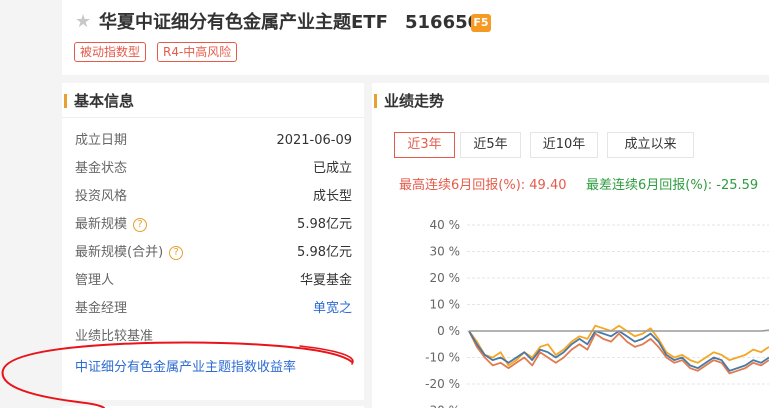 The width and height of the screenshot is (769, 408). What do you see at coordinates (101, 168) in the screenshot?
I see `info-label: 基金状态` at bounding box center [101, 168].